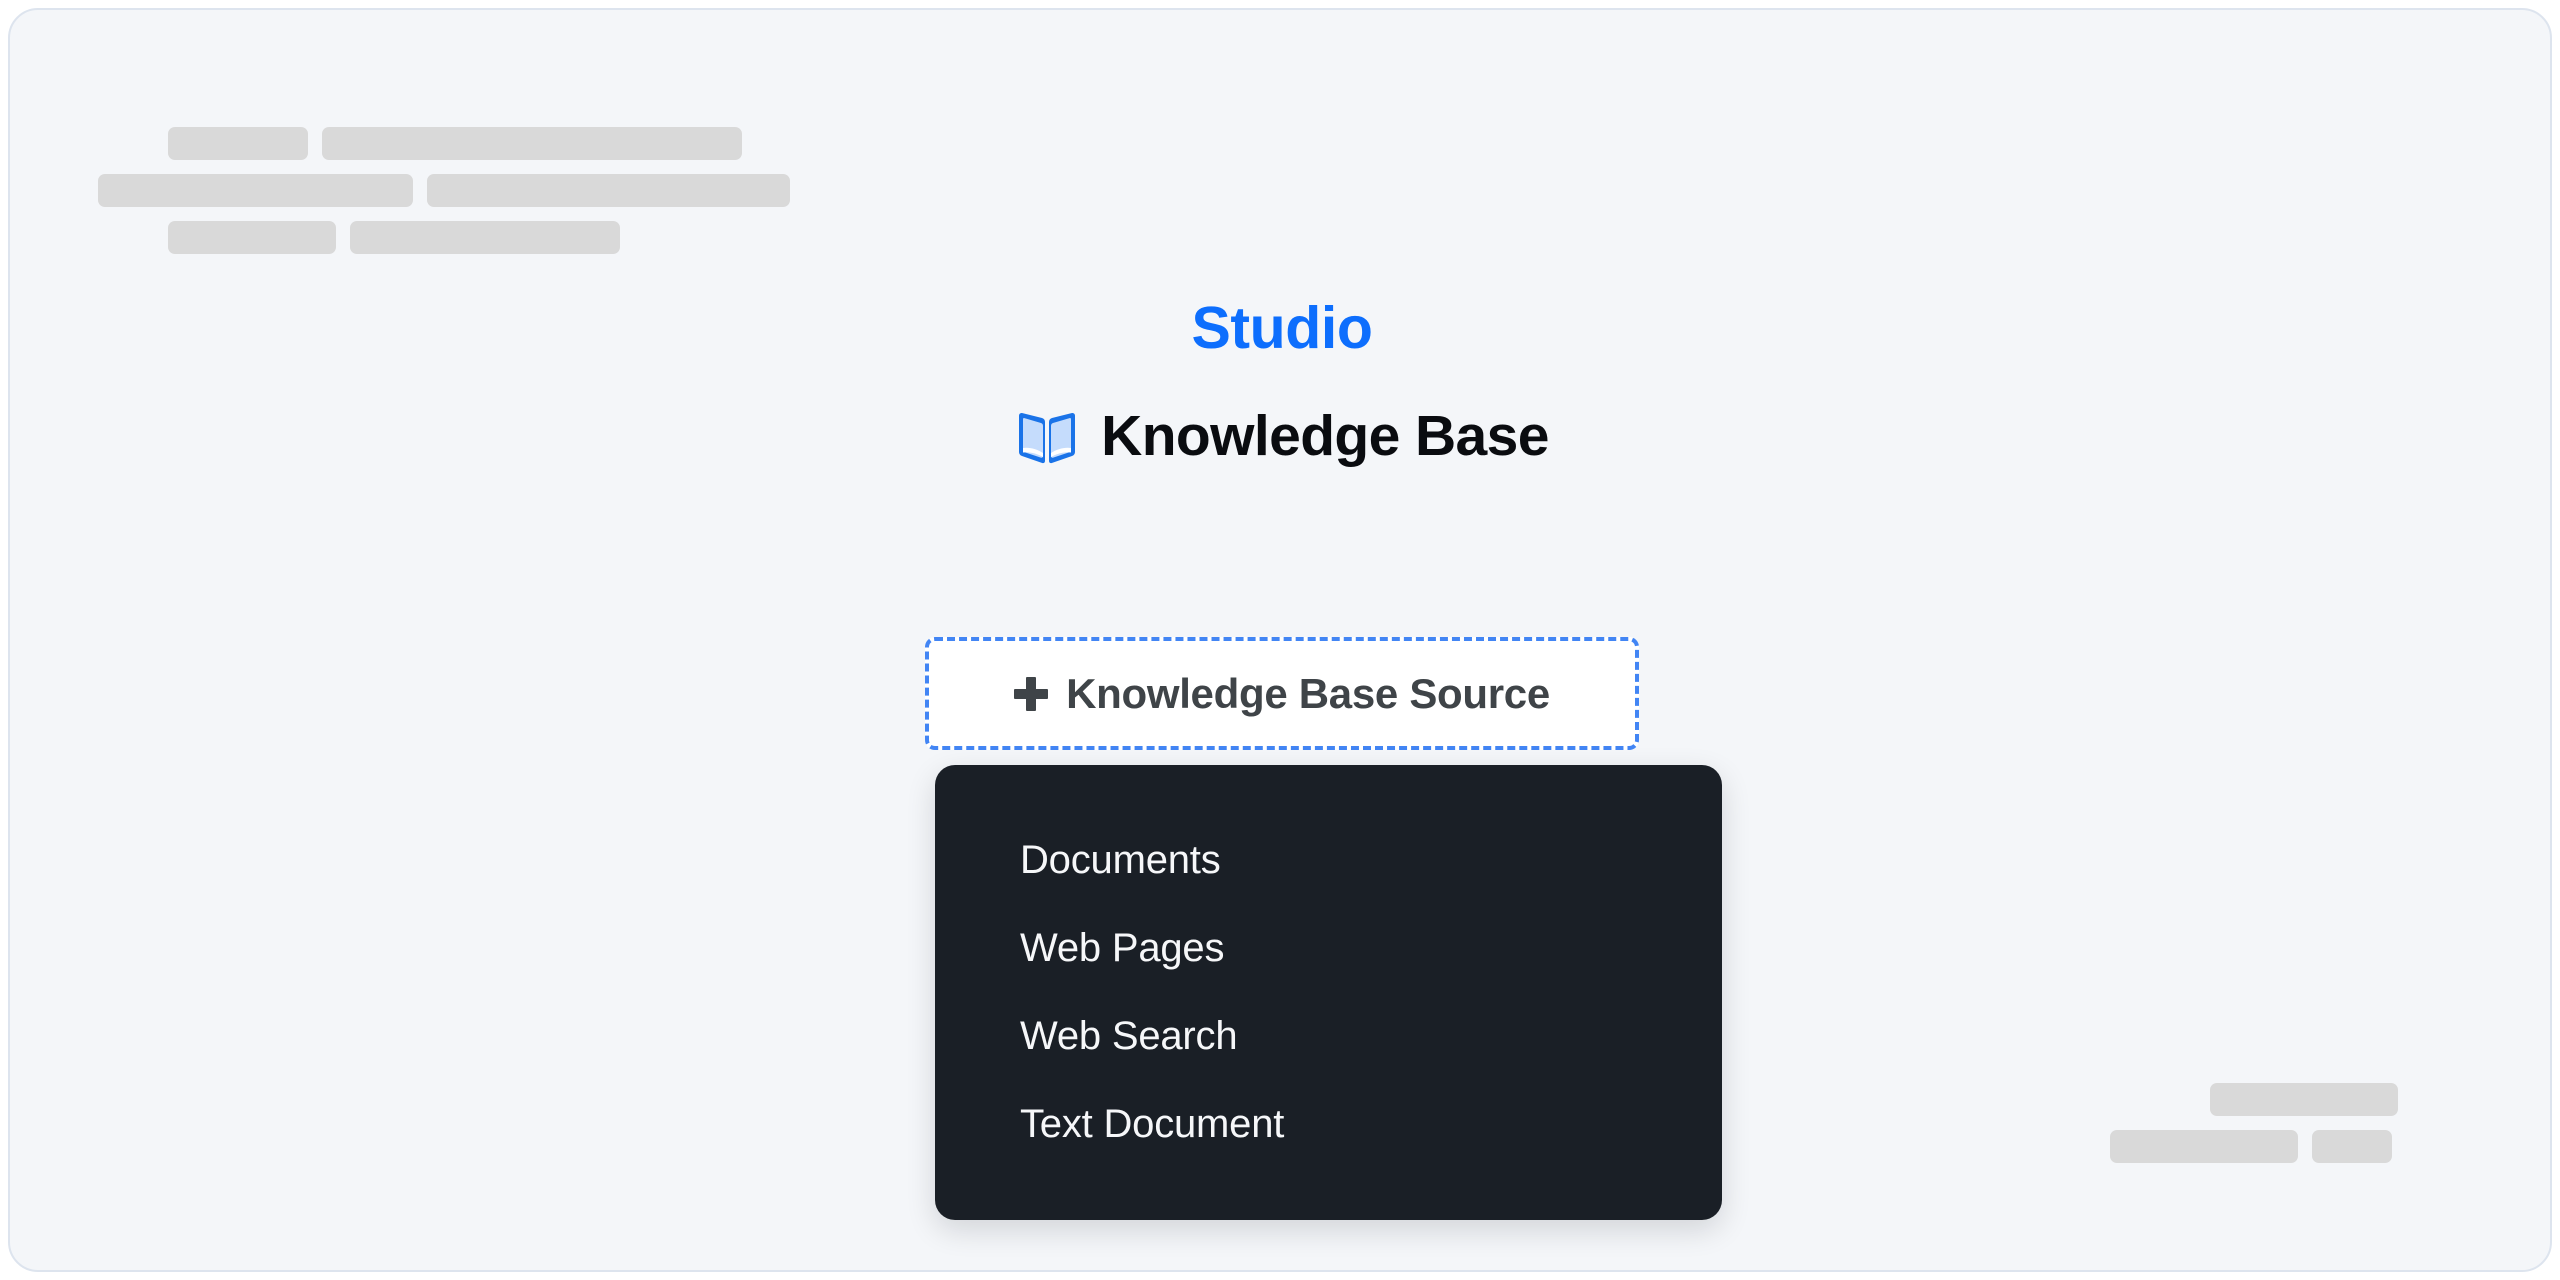  What do you see at coordinates (1047, 438) in the screenshot?
I see `open-book-icon` at bounding box center [1047, 438].